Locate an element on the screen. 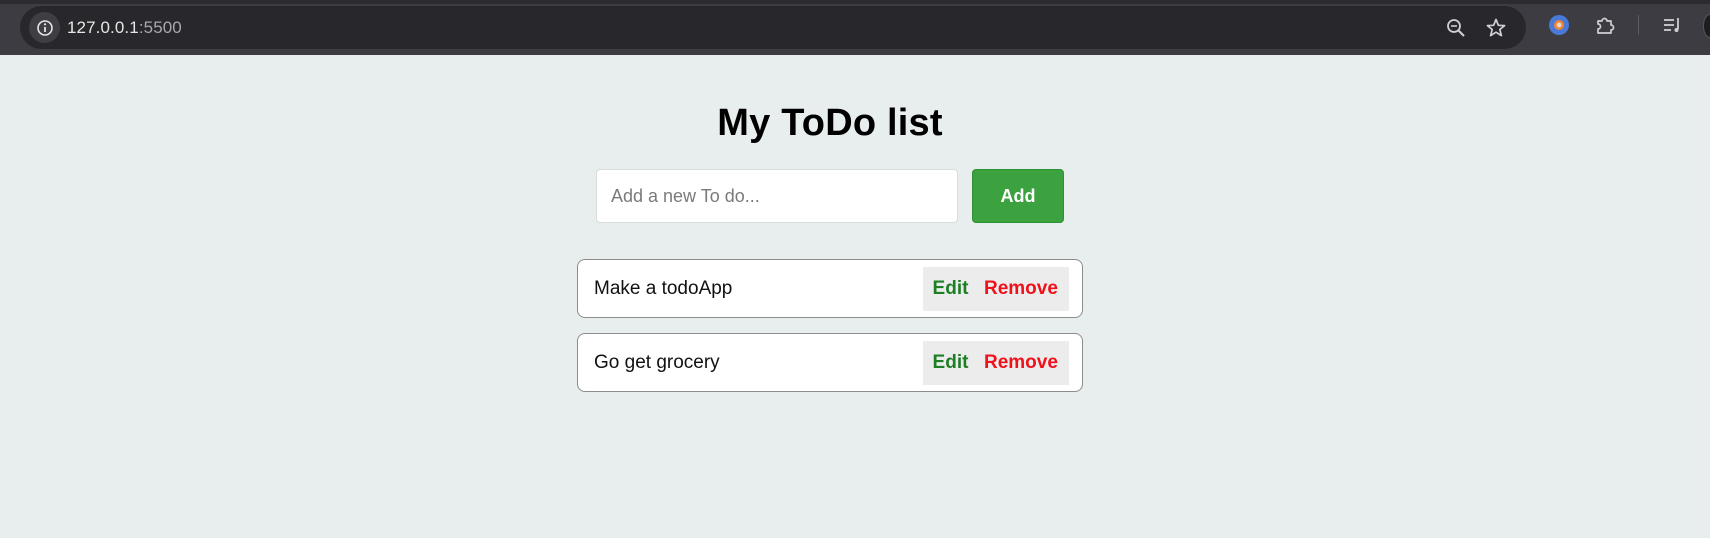 The width and height of the screenshot is (1710, 538). zoom-out-icon is located at coordinates (1456, 28).